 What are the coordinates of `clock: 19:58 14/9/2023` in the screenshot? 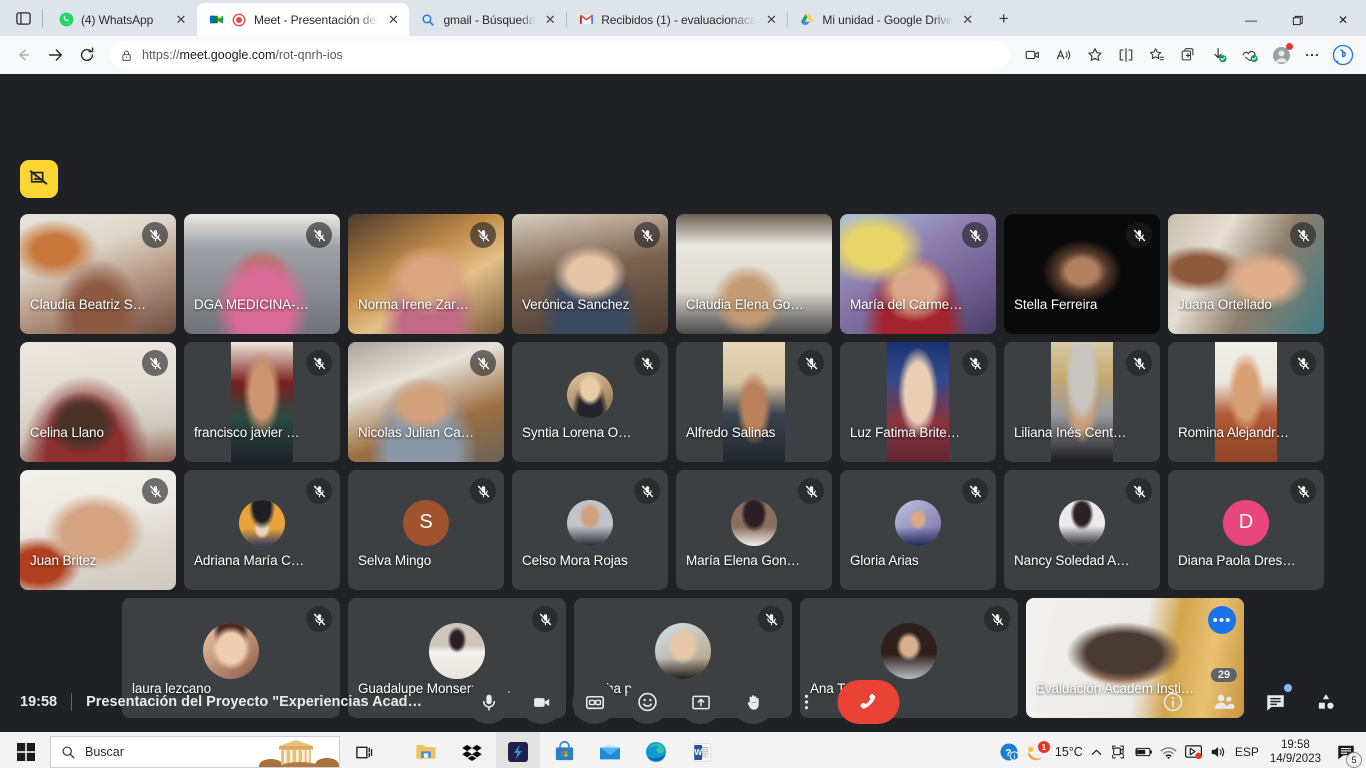 It's located at (1295, 752).